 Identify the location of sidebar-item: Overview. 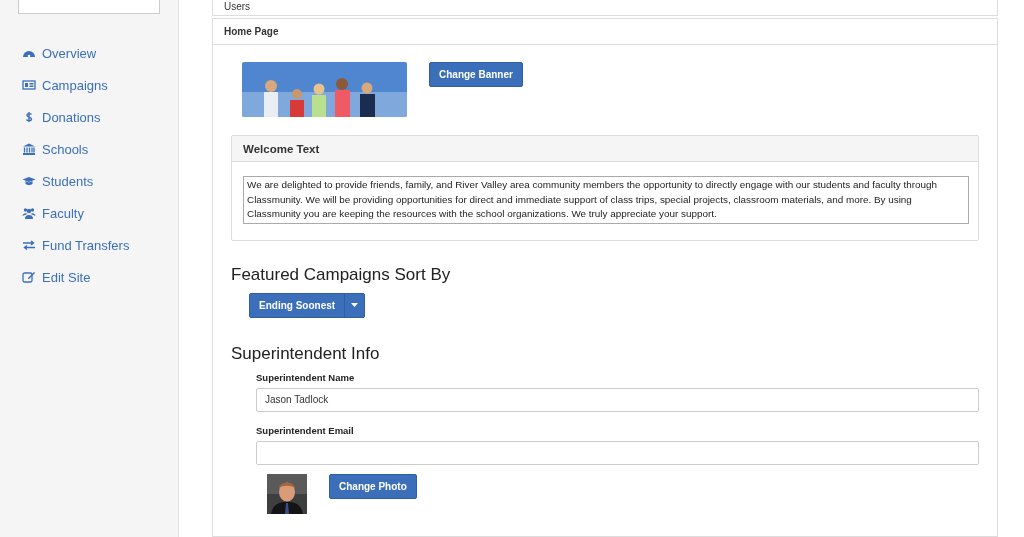
(100, 53).